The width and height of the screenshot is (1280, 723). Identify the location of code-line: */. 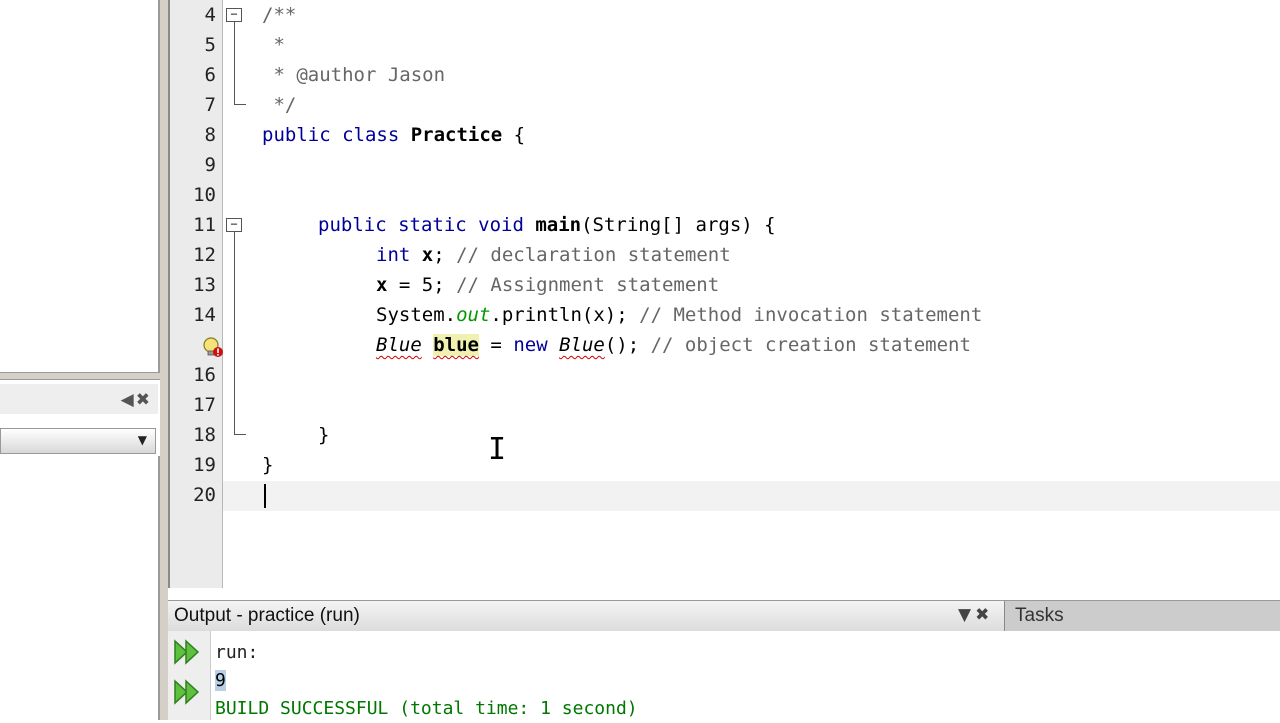
(279, 105).